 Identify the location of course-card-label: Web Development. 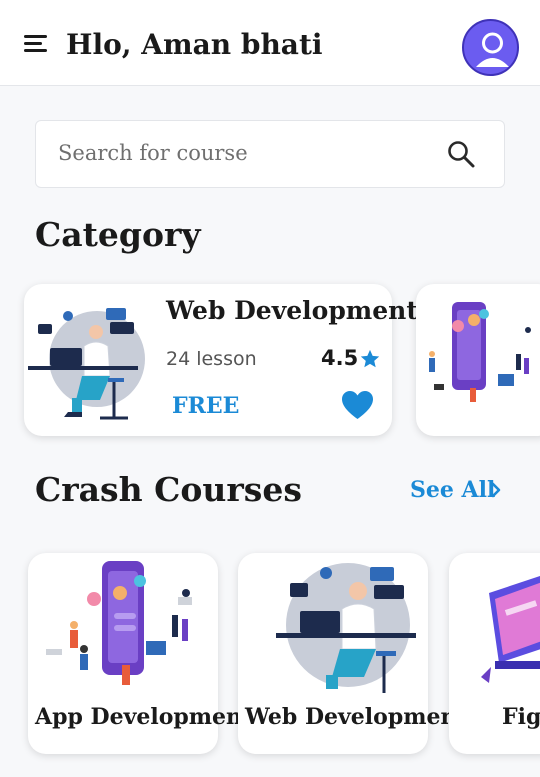
(356, 717).